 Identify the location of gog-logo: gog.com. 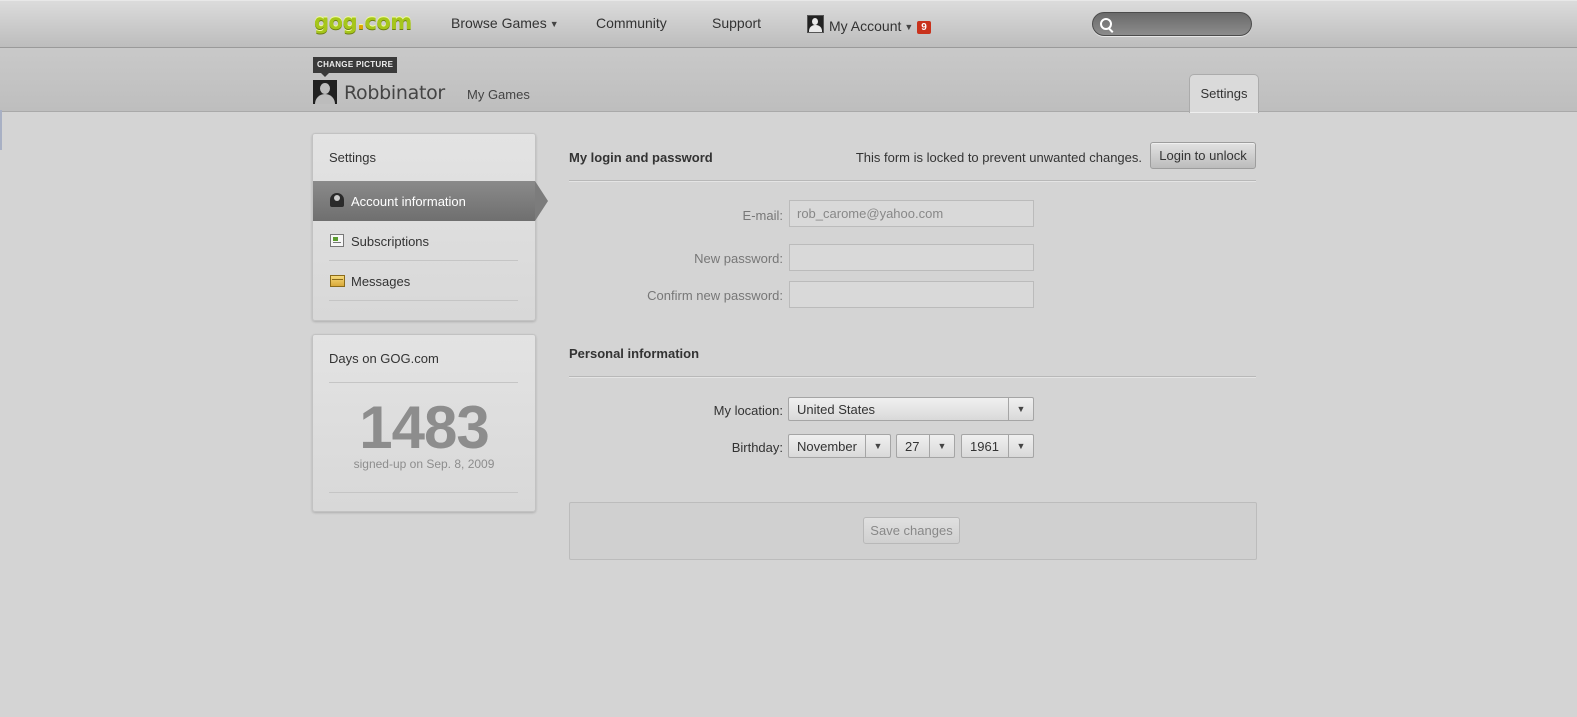
(363, 23).